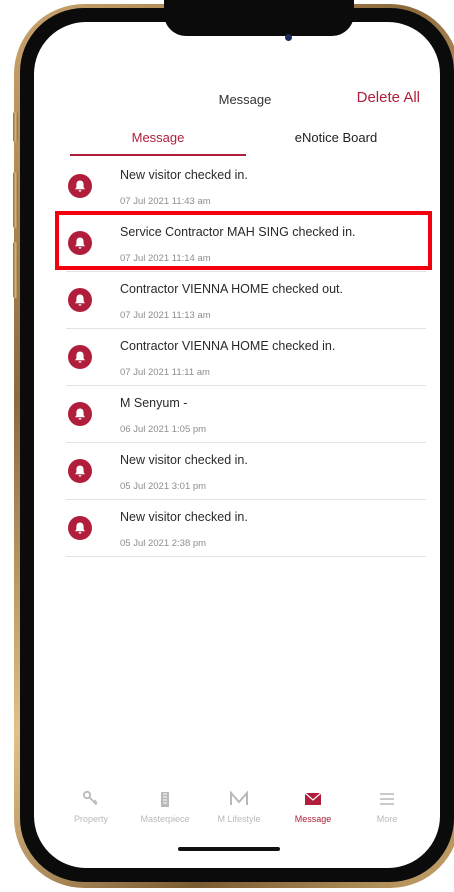 The image size is (454, 892). I want to click on nav-item-m-lifestyle: M Lifestyle, so click(239, 806).